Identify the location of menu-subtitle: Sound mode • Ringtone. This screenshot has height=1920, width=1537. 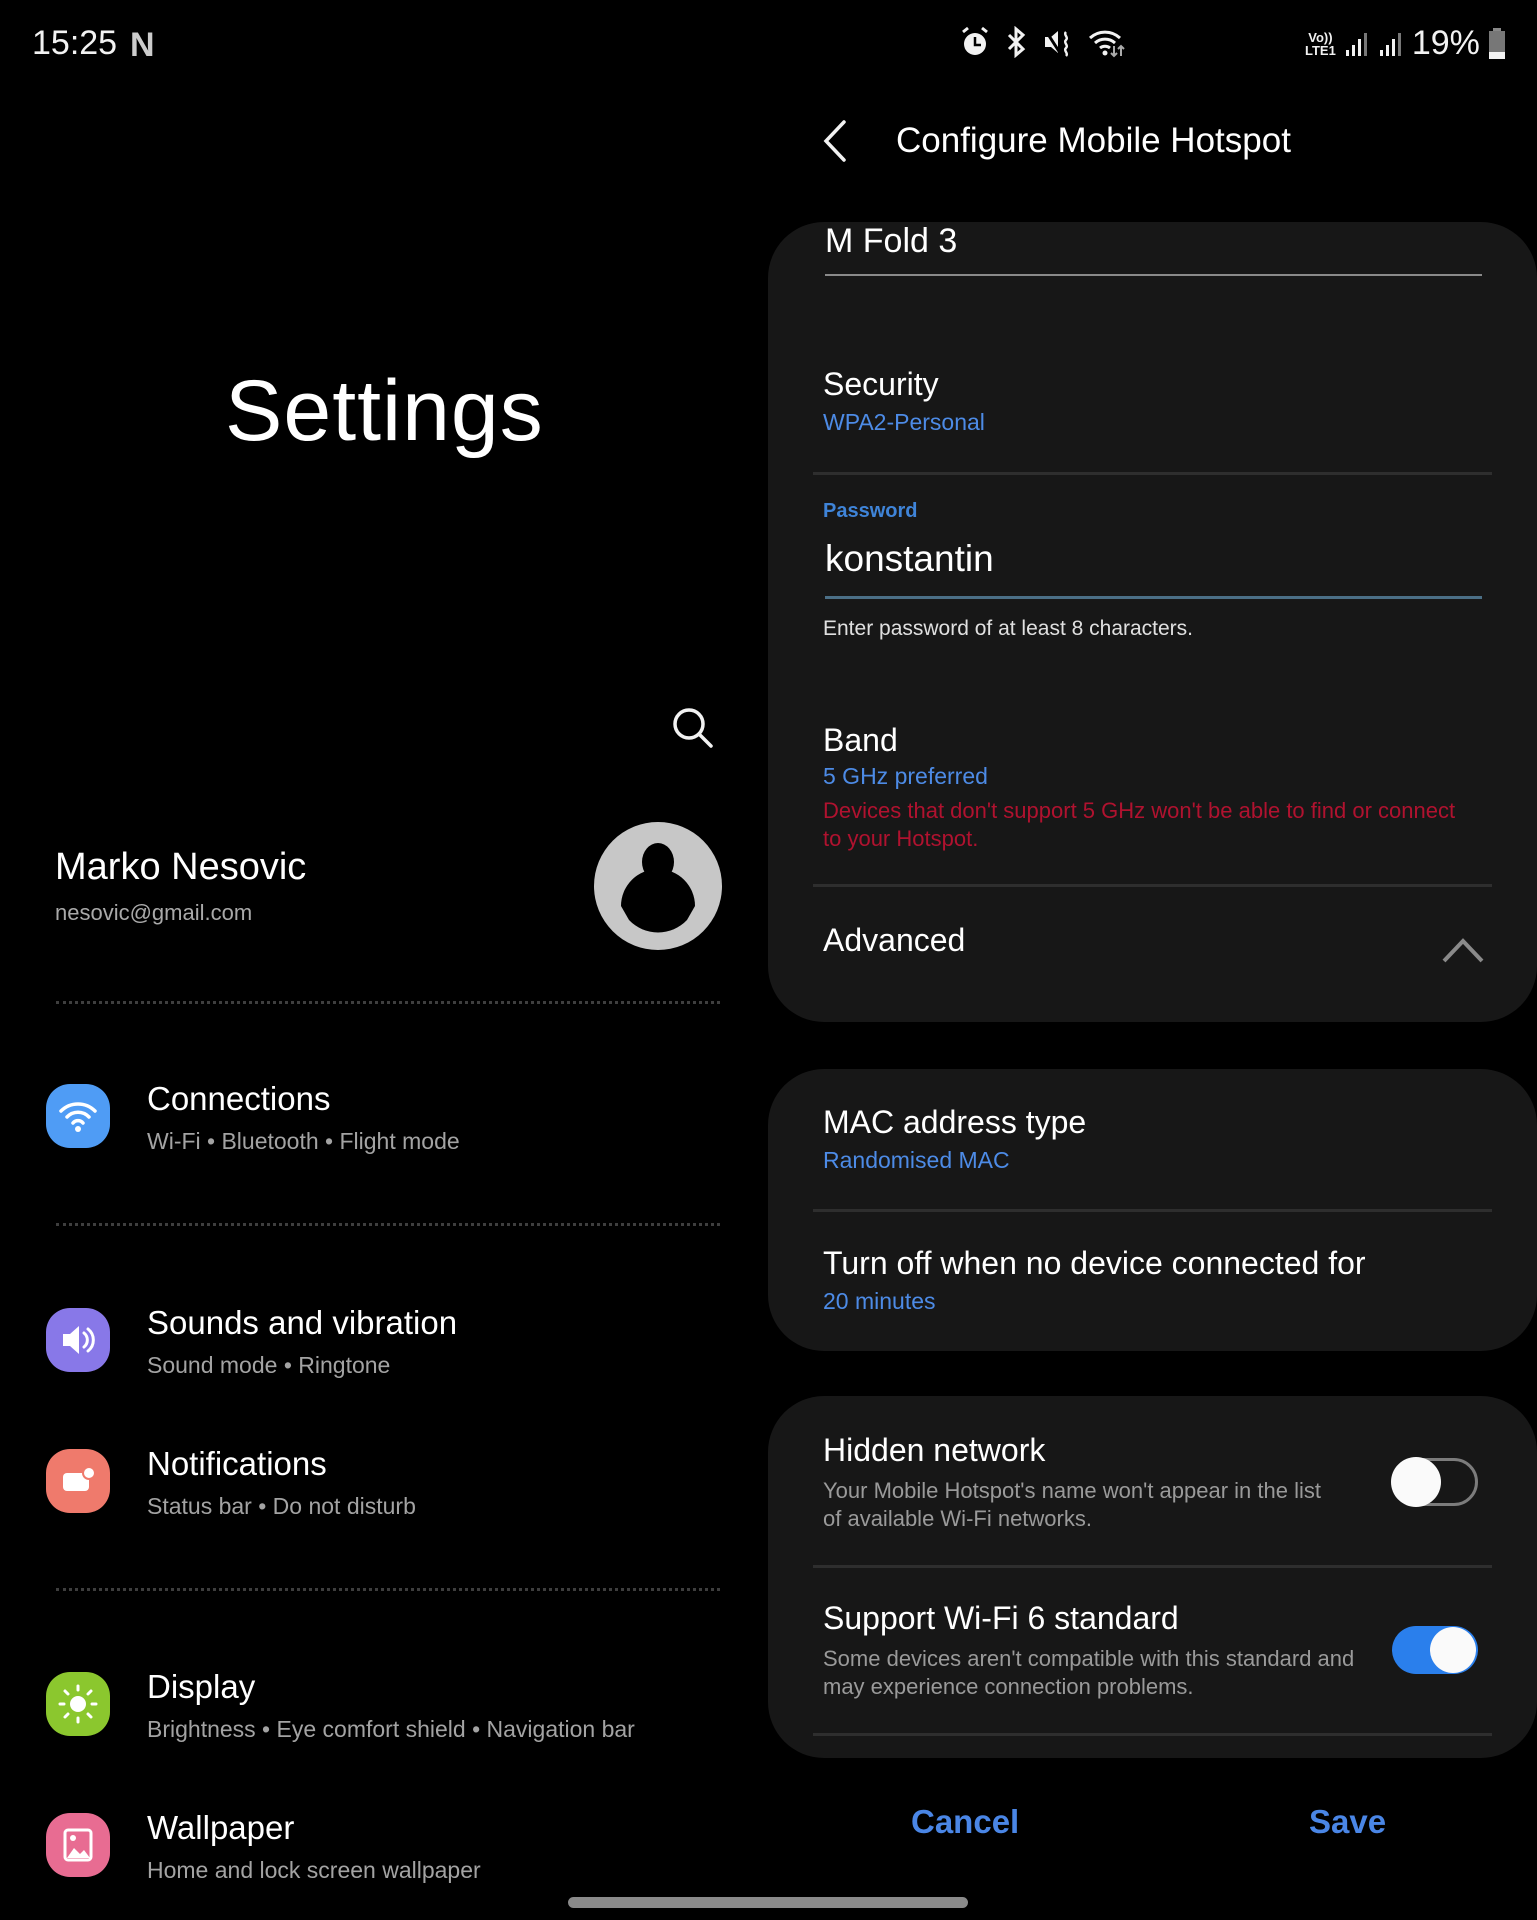
(269, 1365).